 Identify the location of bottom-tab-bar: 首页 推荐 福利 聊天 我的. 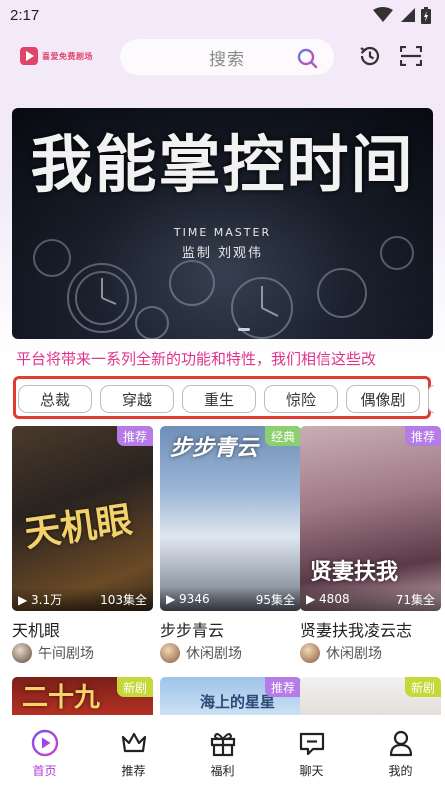
(222, 753).